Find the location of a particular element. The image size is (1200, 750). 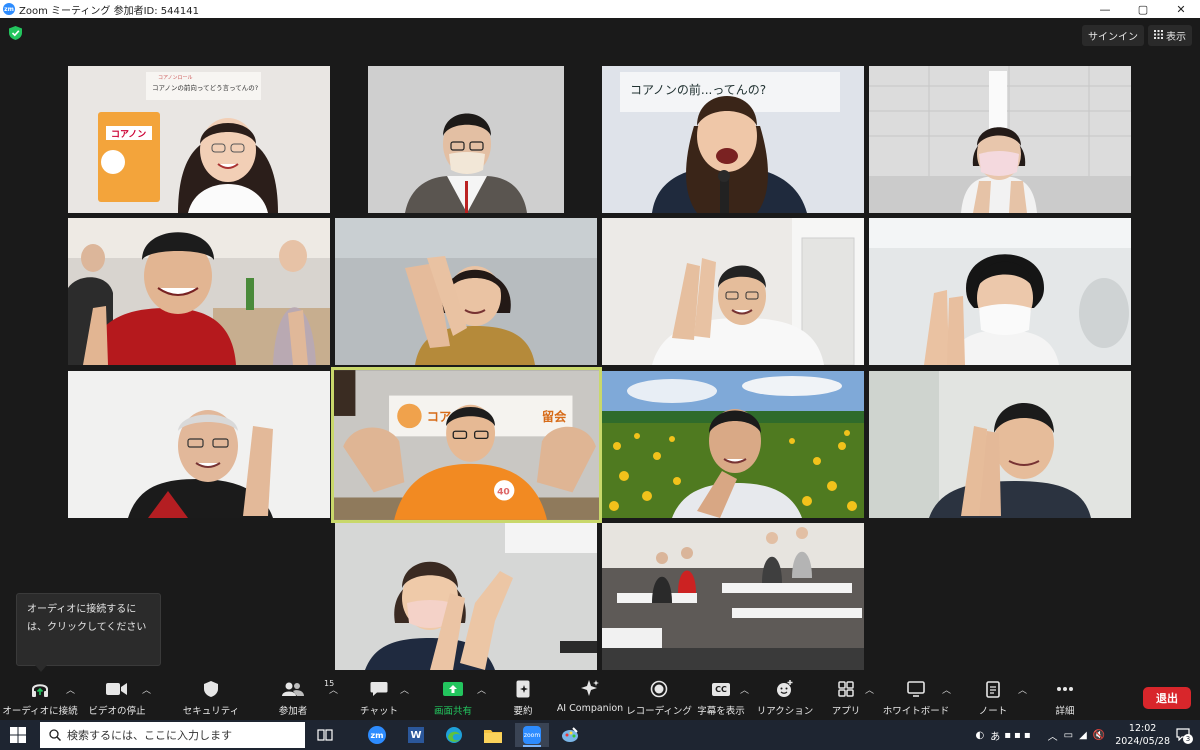

signin-button: サインイン is located at coordinates (1113, 35).